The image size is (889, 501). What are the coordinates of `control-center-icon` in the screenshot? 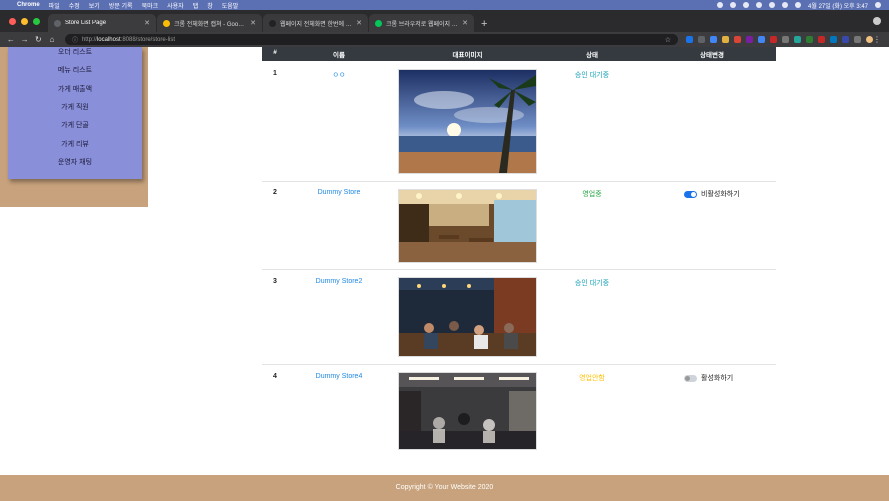 It's located at (878, 5).